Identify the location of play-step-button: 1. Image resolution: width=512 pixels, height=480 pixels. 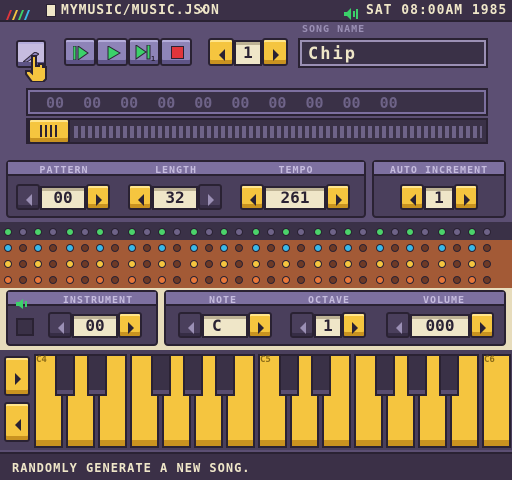
(144, 52).